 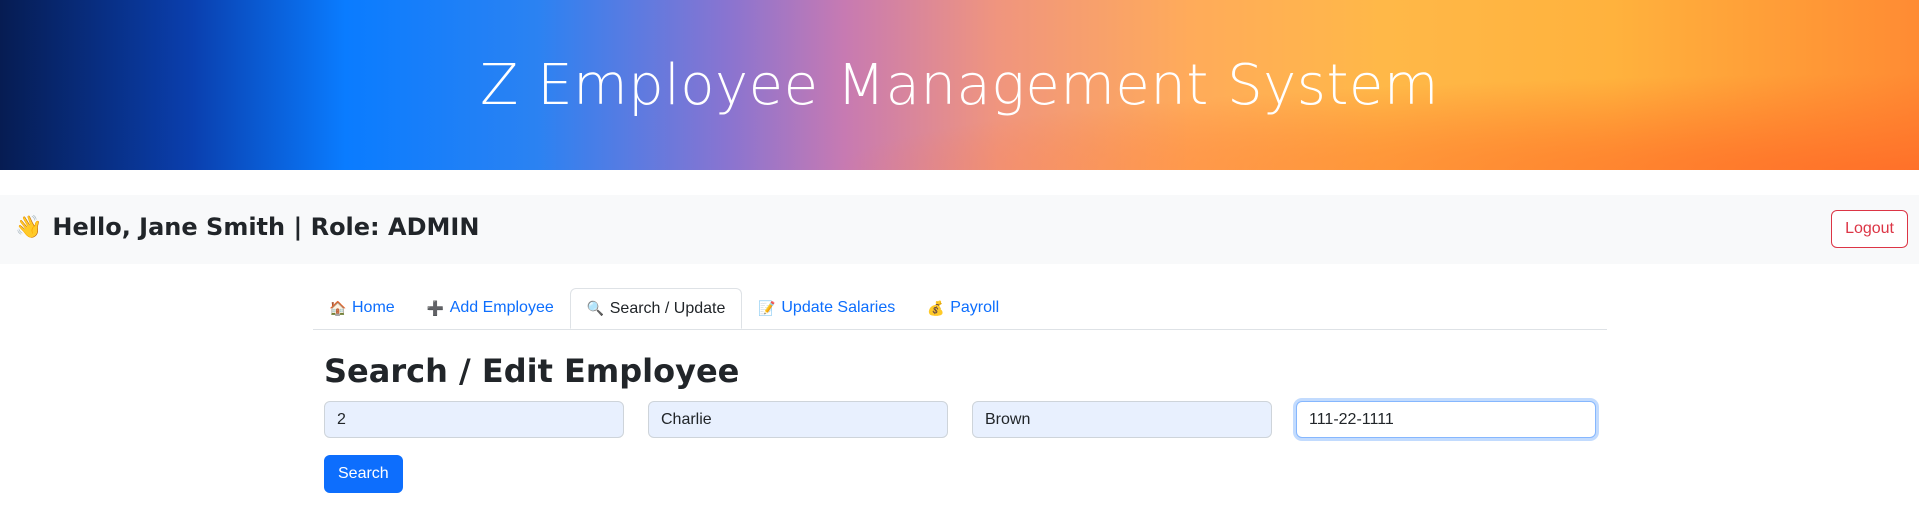 I want to click on user-greeting: 👋 Hello, Jane Smith | Role: ADMIN, so click(x=247, y=227).